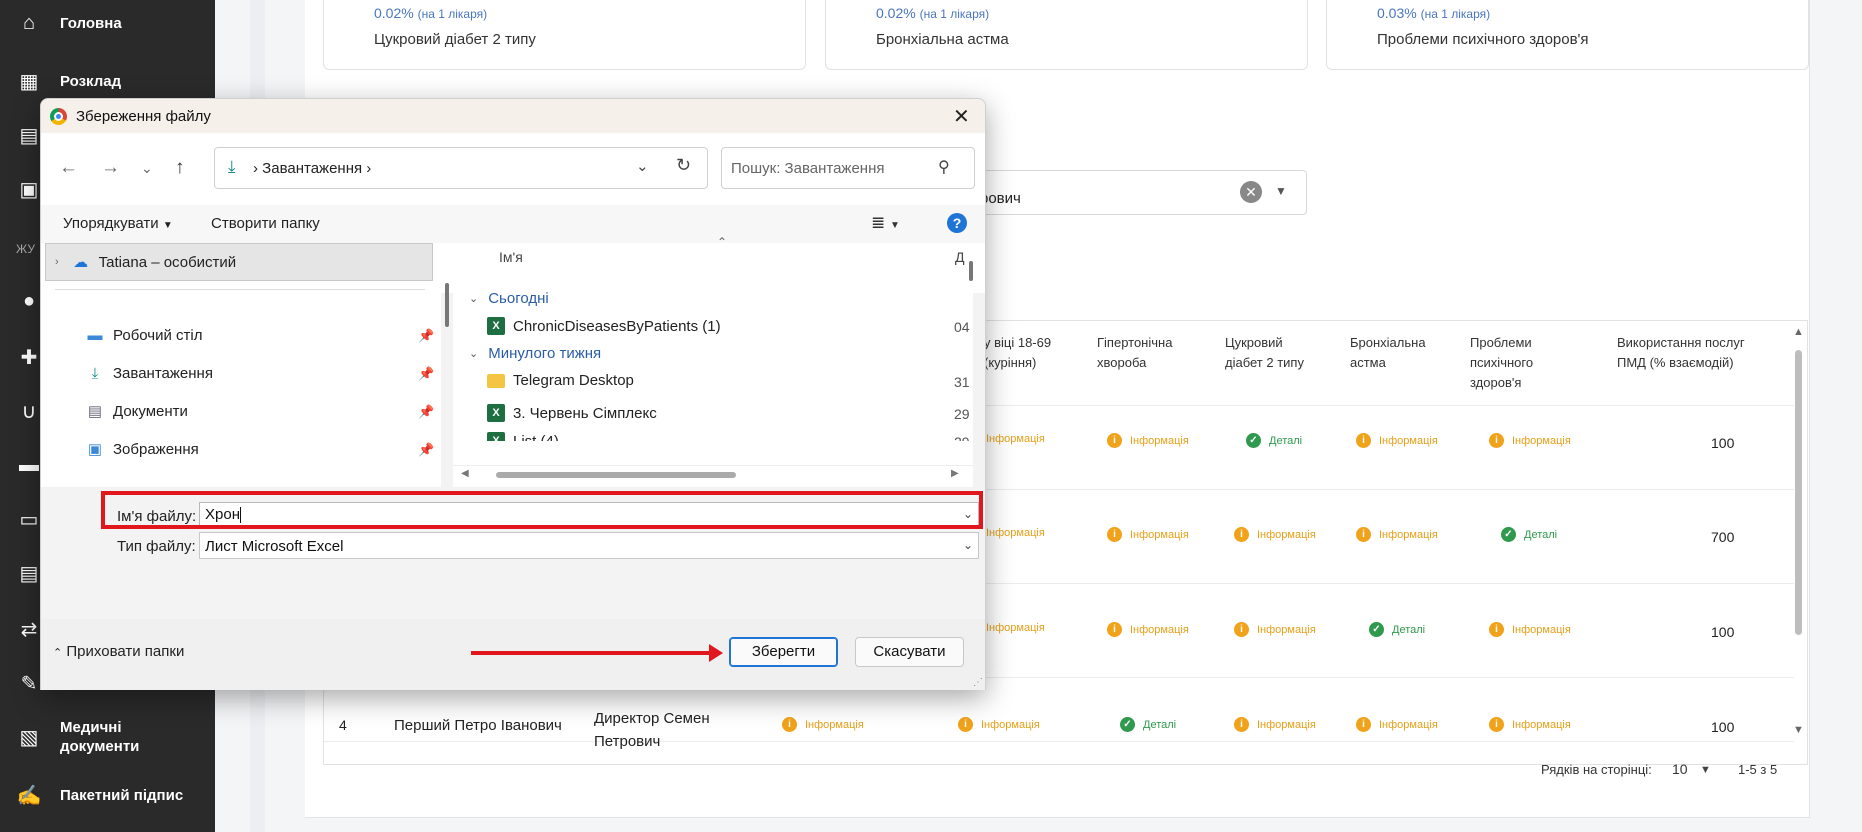 This screenshot has height=832, width=1862. Describe the element at coordinates (107, 81) in the screenshot. I see `sidebar-item-schedule: ▦ Розклад` at that location.